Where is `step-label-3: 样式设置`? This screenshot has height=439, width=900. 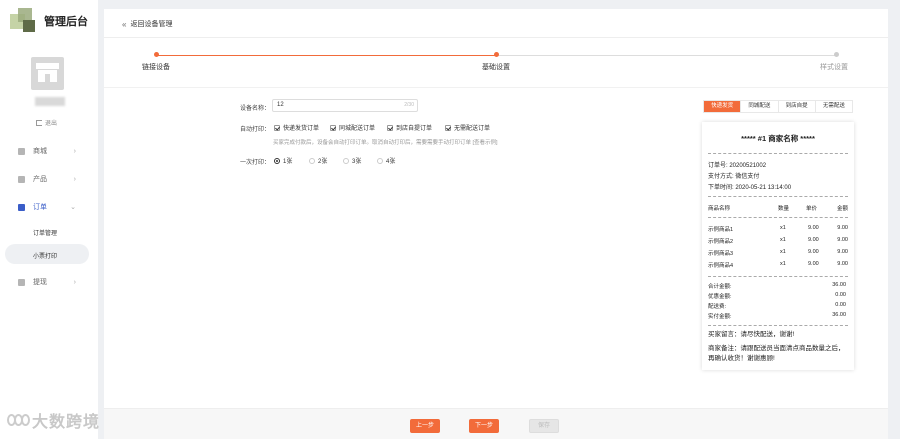
step-label-3: 样式设置 is located at coordinates (834, 67).